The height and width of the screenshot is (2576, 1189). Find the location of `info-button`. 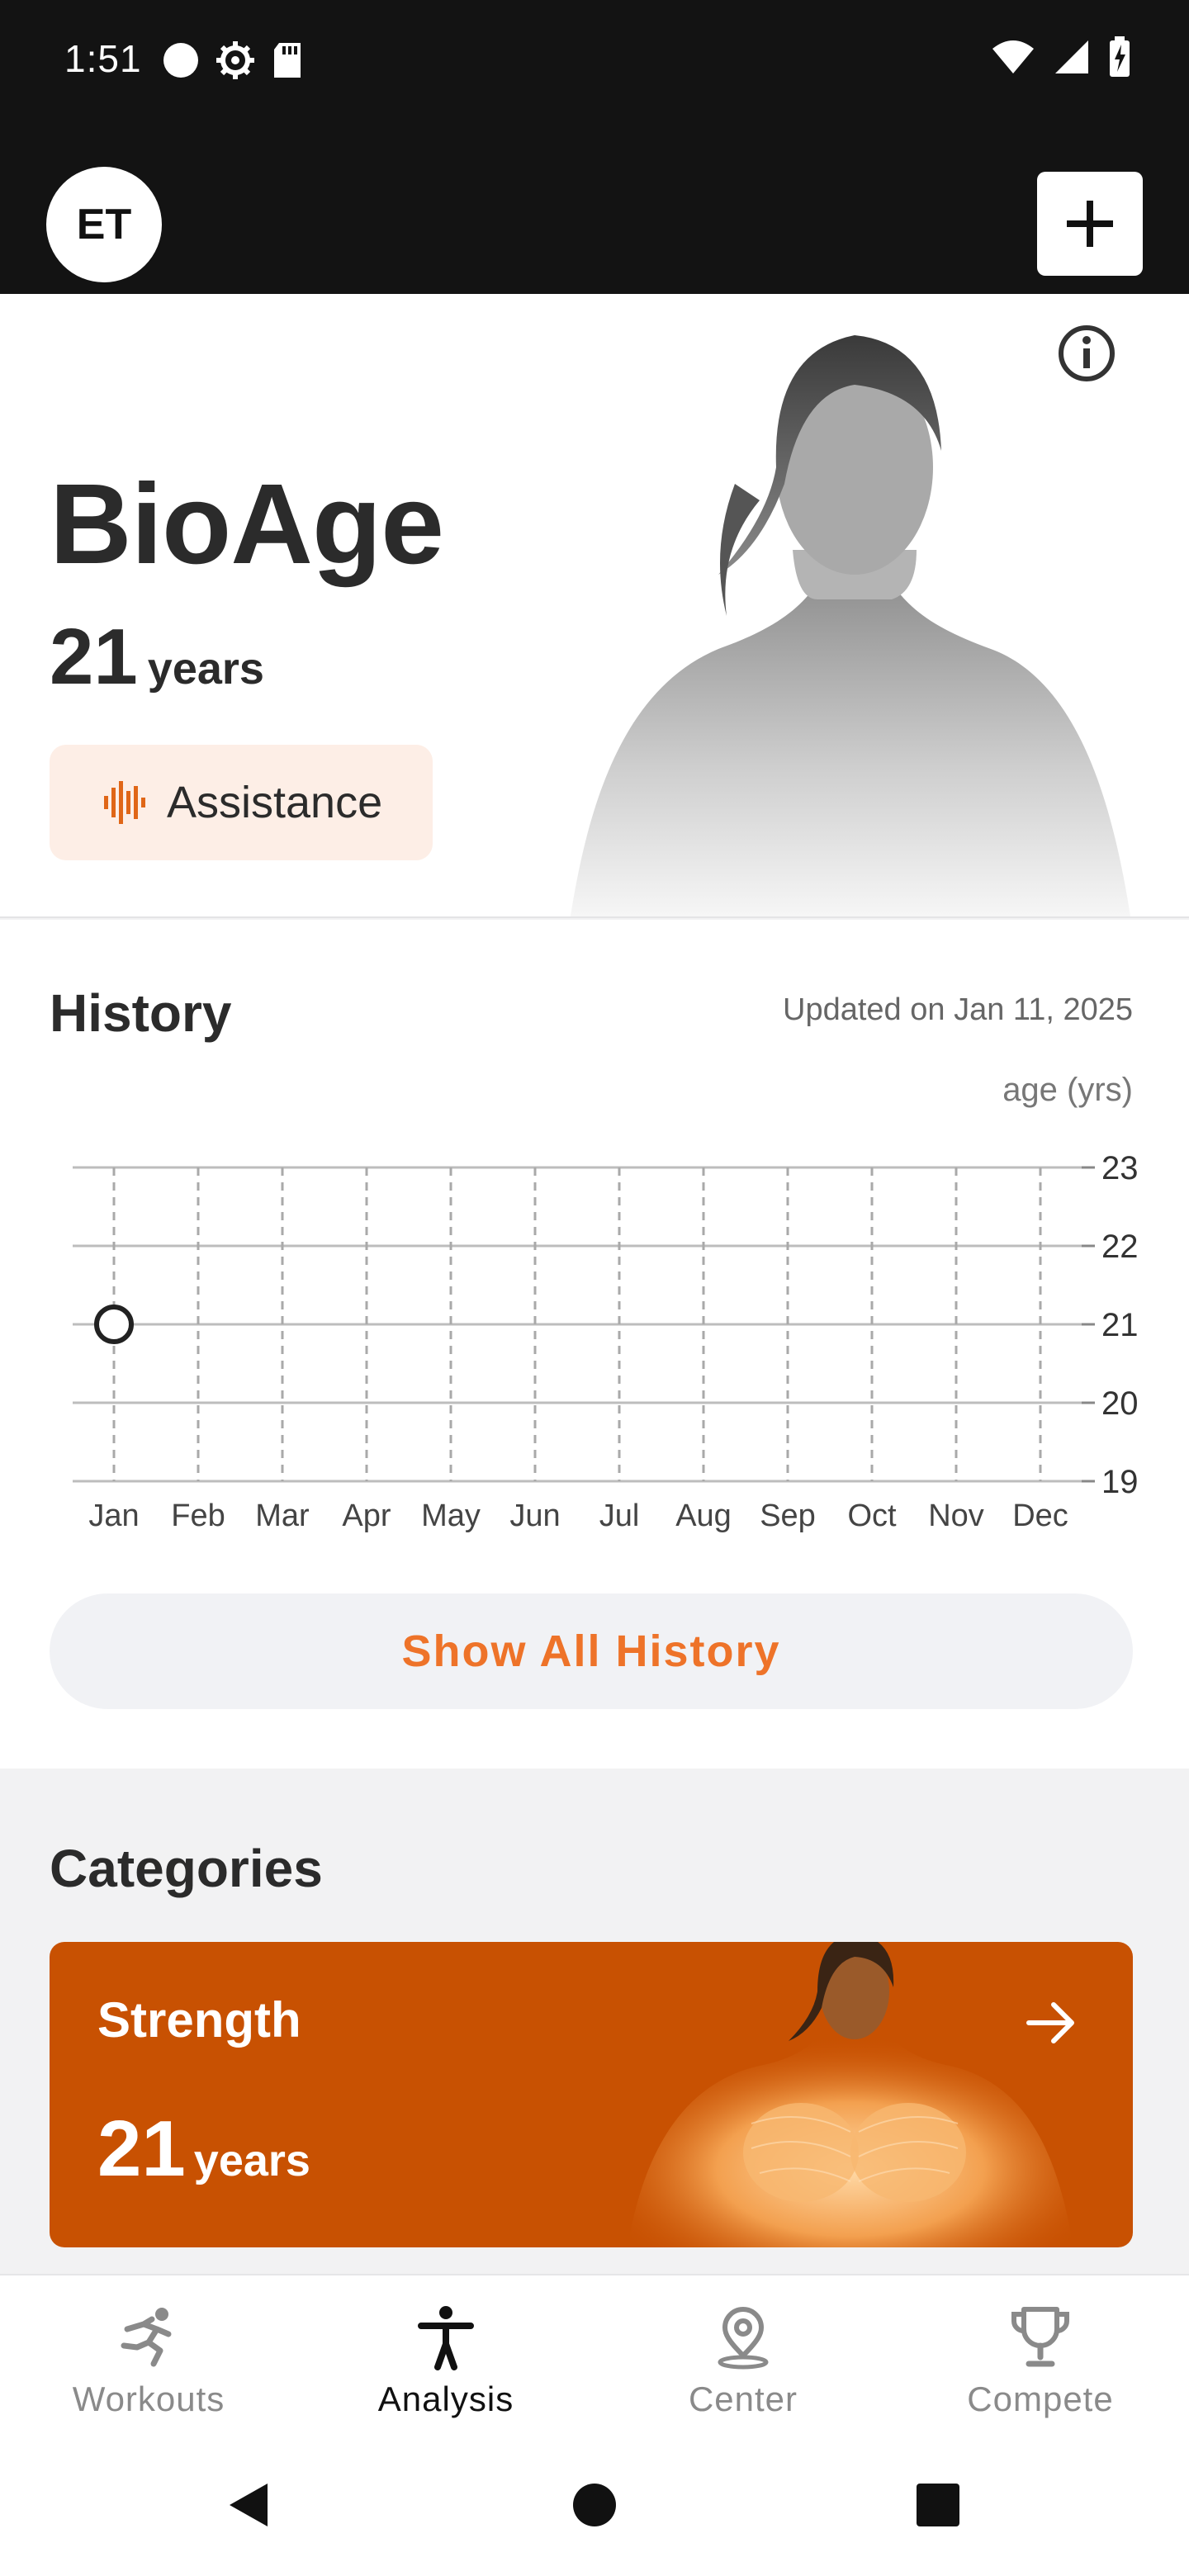

info-button is located at coordinates (1087, 353).